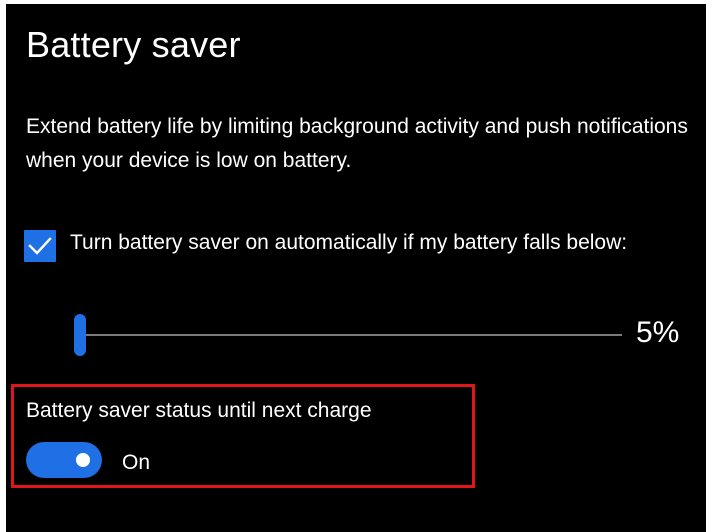 This screenshot has width=712, height=532. I want to click on slider-value-label: 5%, so click(658, 332).